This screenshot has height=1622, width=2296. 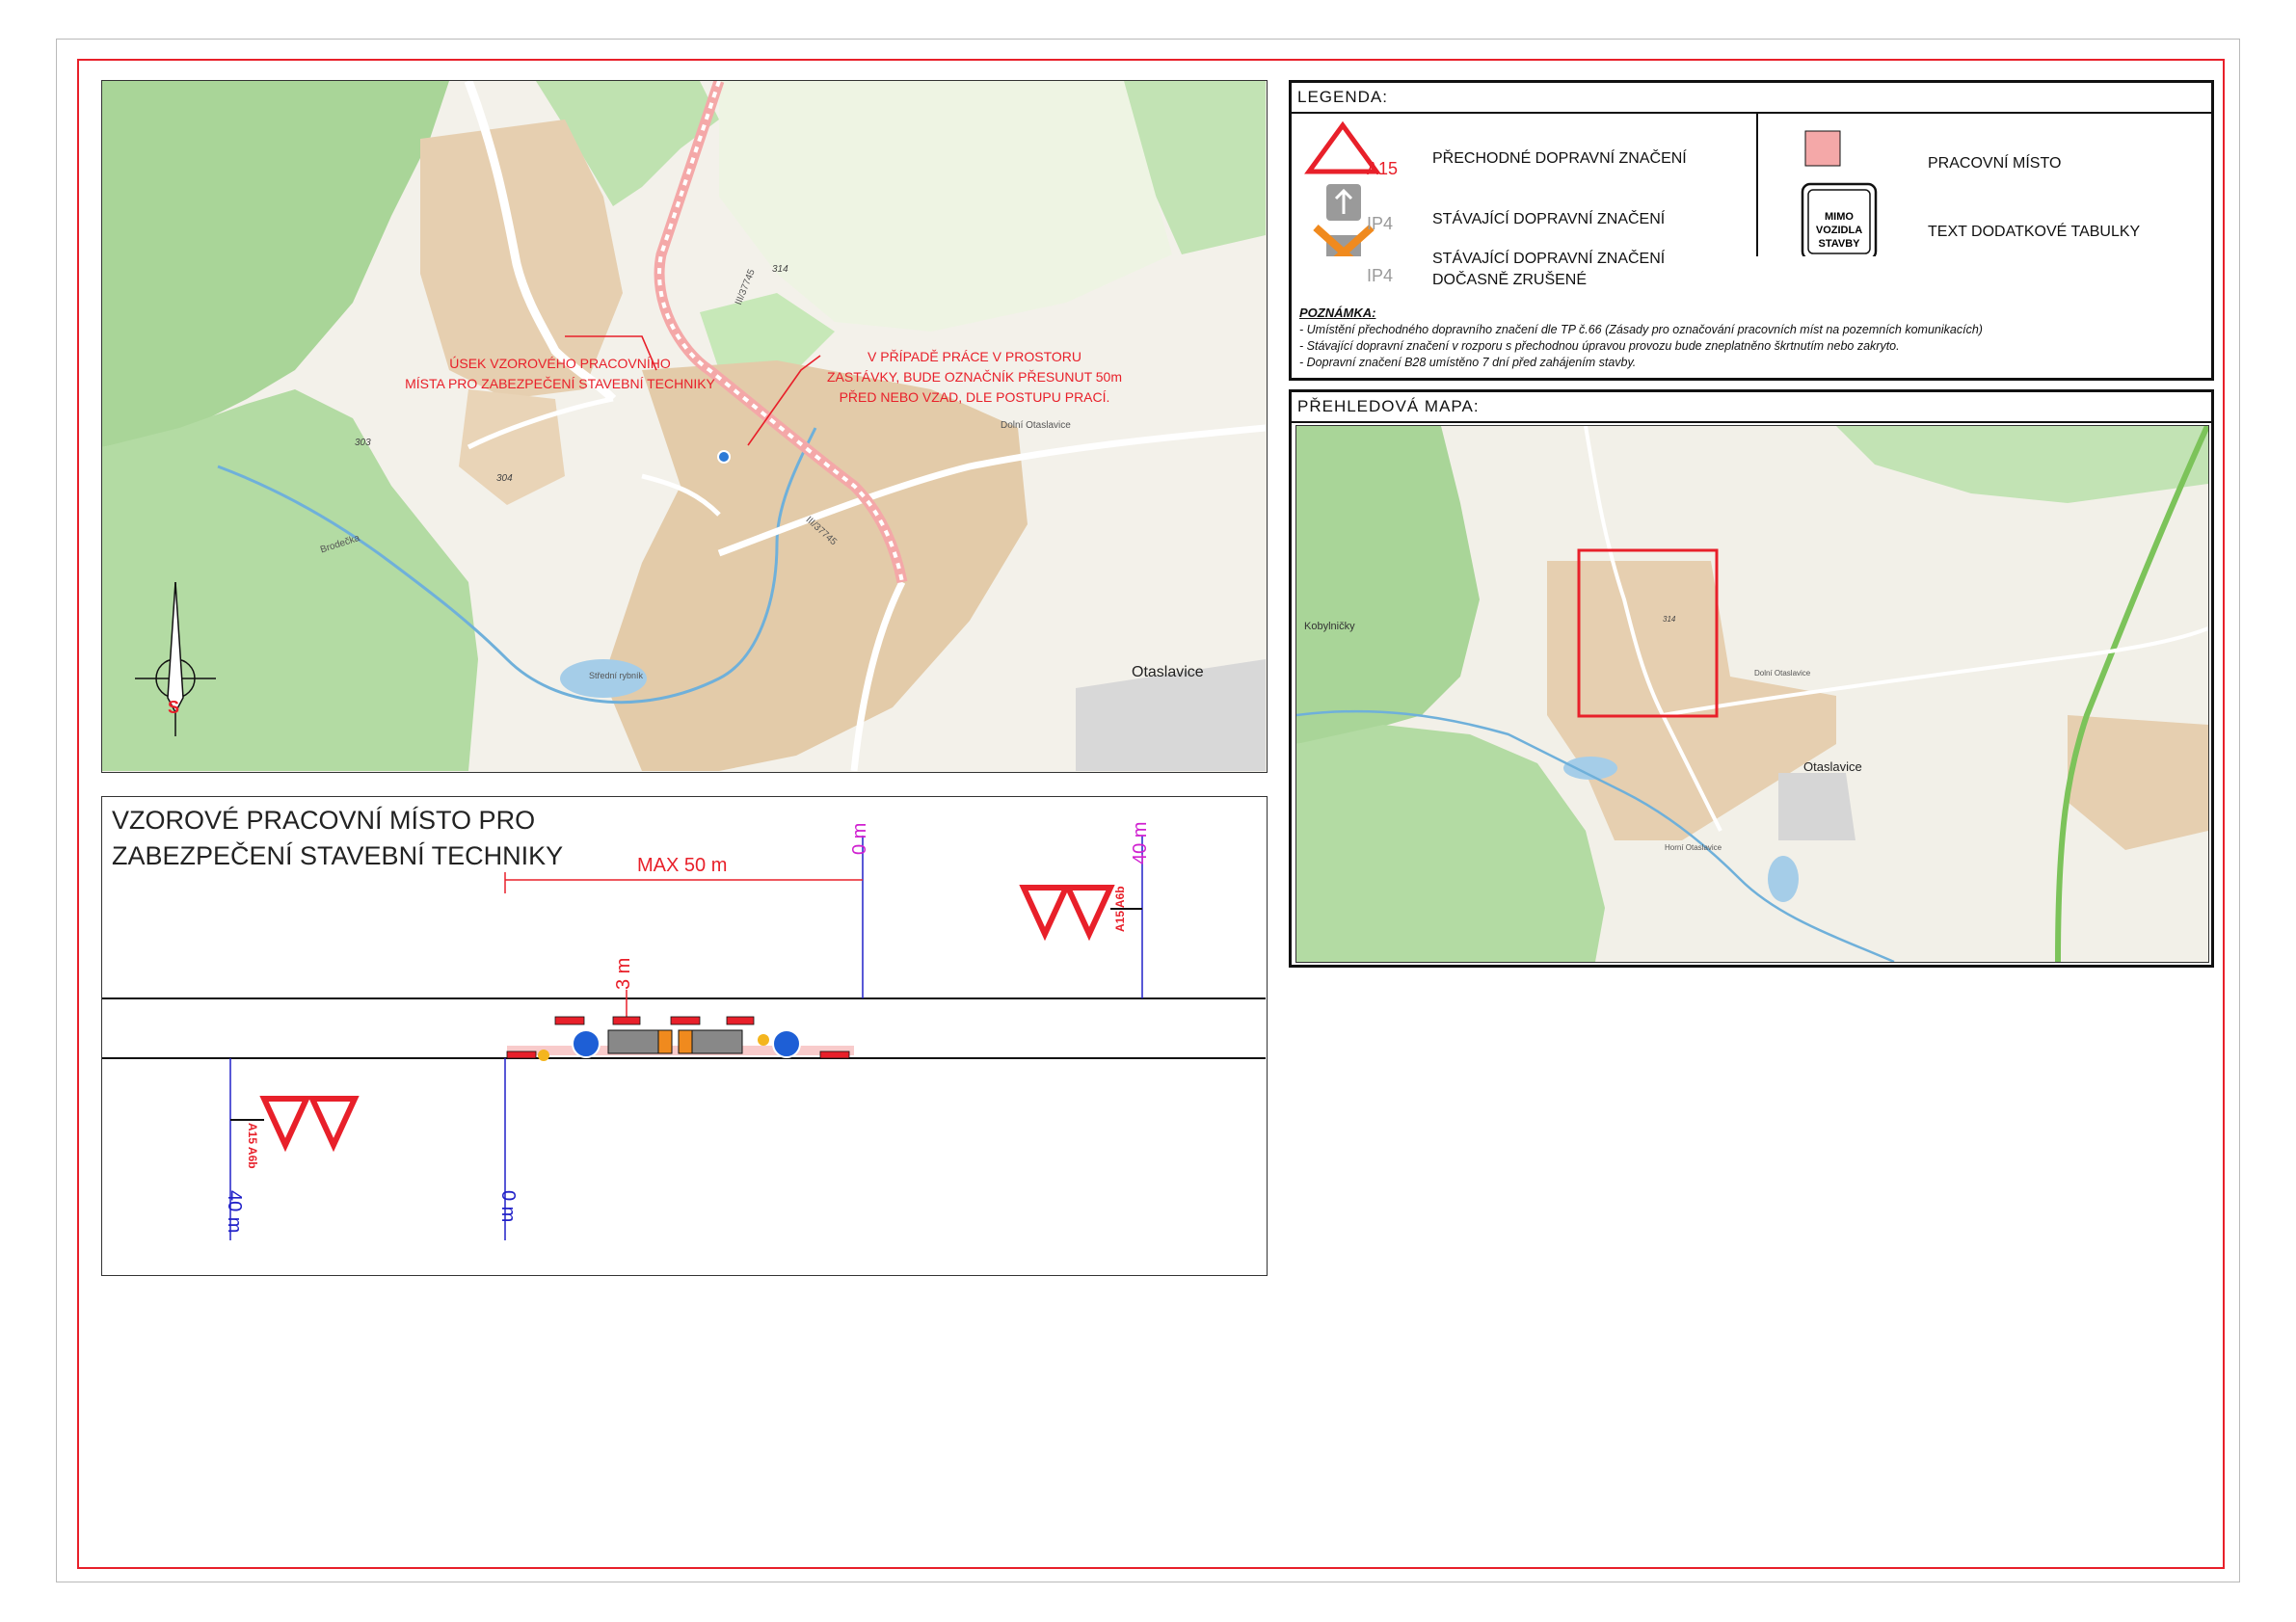 I want to click on ov-built-east, so click(x=2138, y=782).